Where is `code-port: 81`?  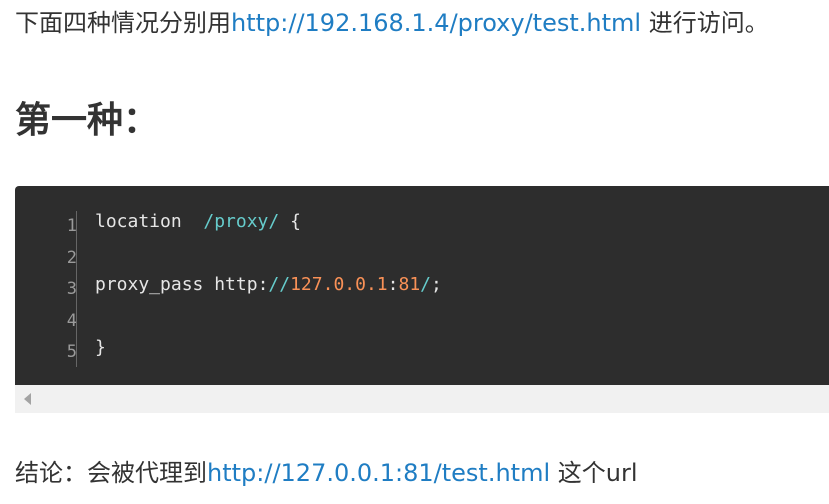
code-port: 81 is located at coordinates (409, 284).